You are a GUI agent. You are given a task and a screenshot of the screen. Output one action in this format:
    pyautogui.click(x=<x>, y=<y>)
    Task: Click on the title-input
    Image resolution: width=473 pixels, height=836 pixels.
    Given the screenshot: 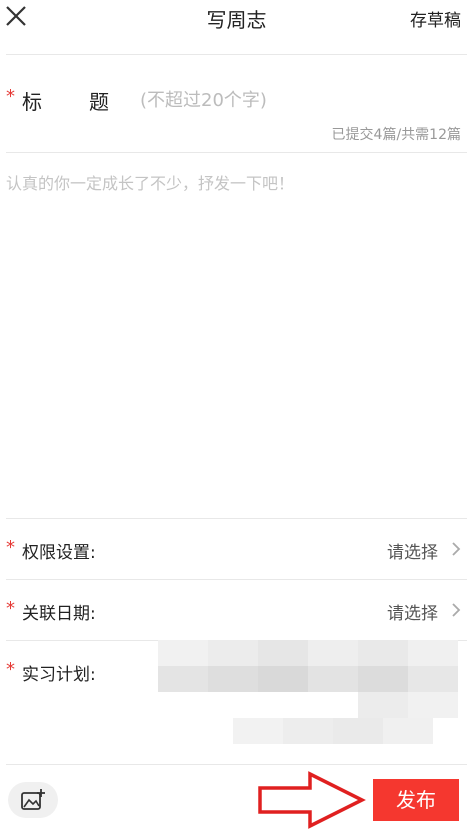 What is the action you would take?
    pyautogui.click(x=295, y=100)
    